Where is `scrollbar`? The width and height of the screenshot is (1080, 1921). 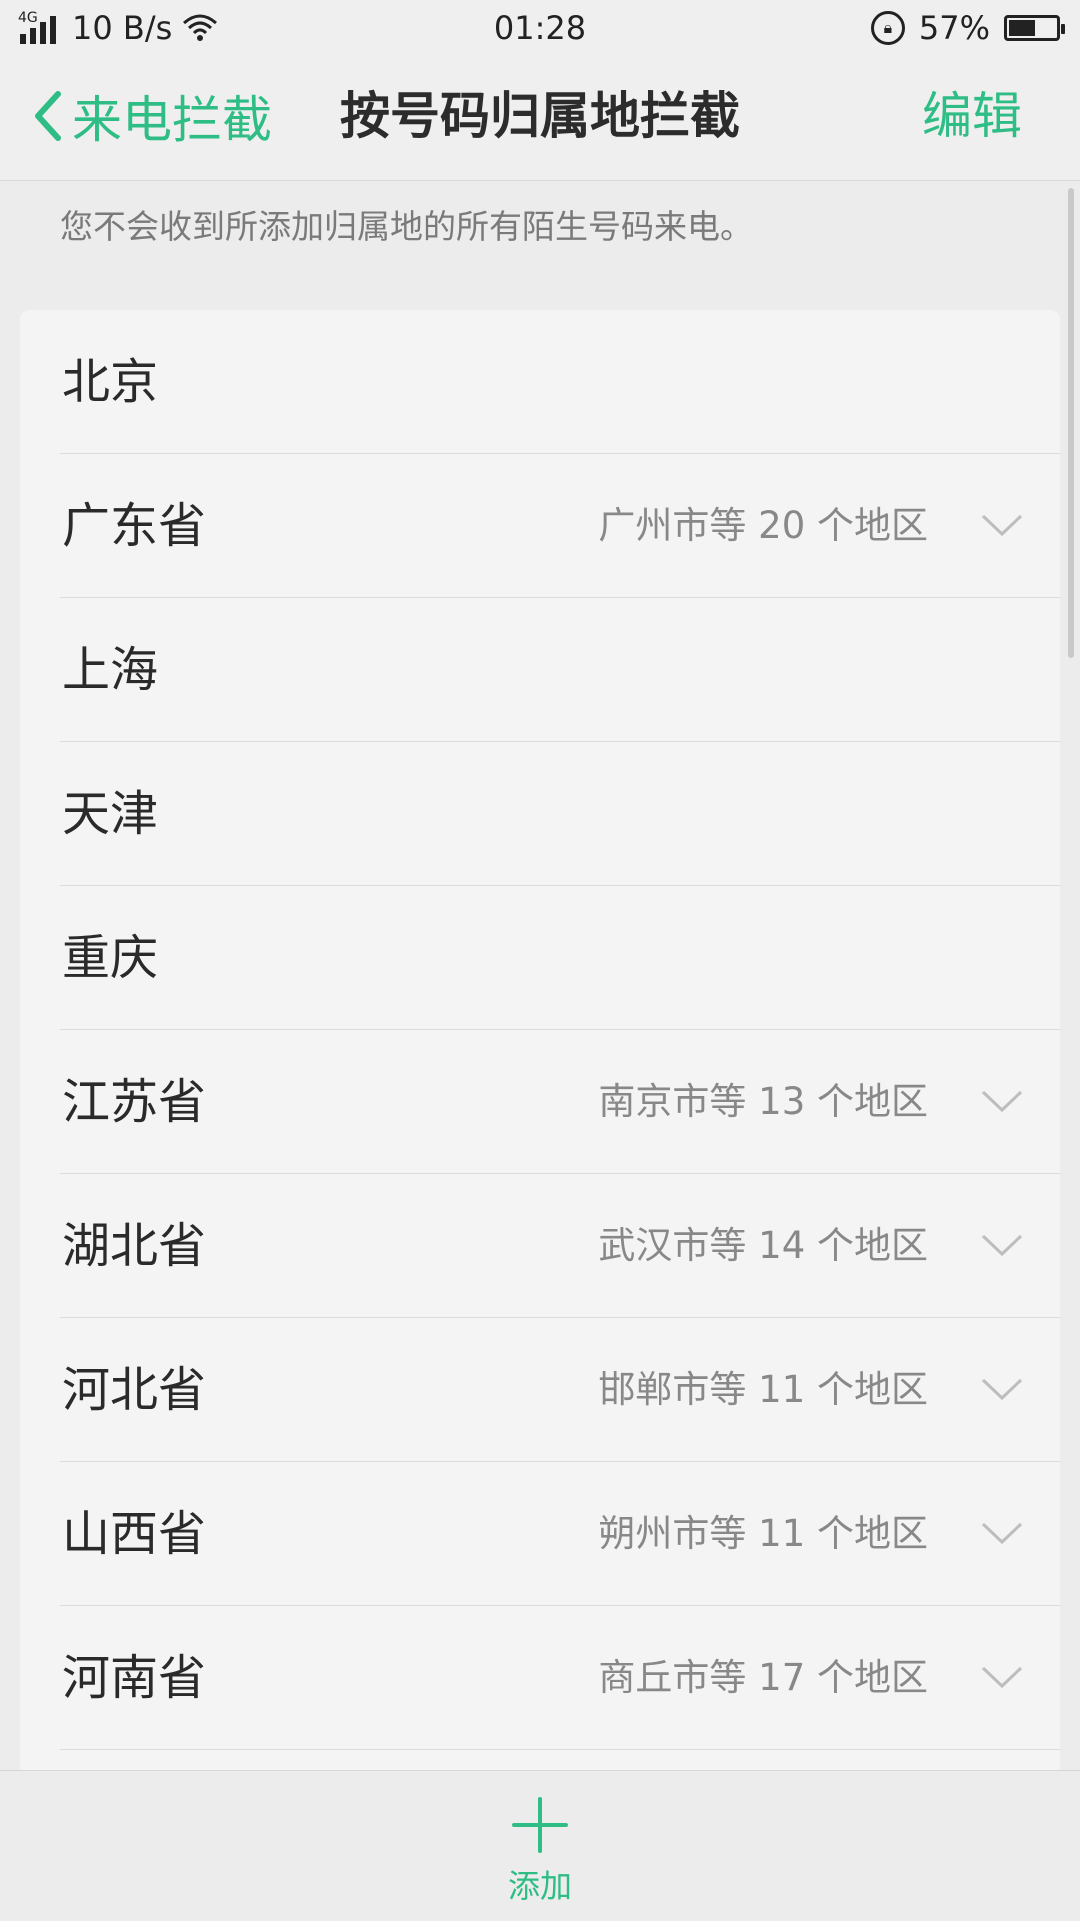
scrollbar is located at coordinates (1071, 423).